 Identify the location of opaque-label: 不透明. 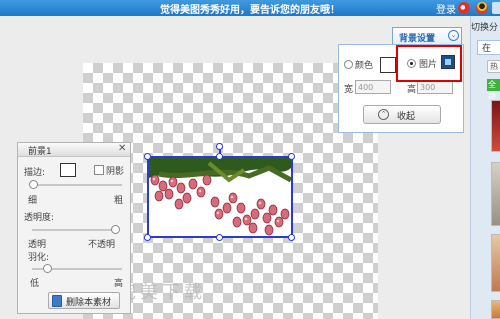
(102, 245).